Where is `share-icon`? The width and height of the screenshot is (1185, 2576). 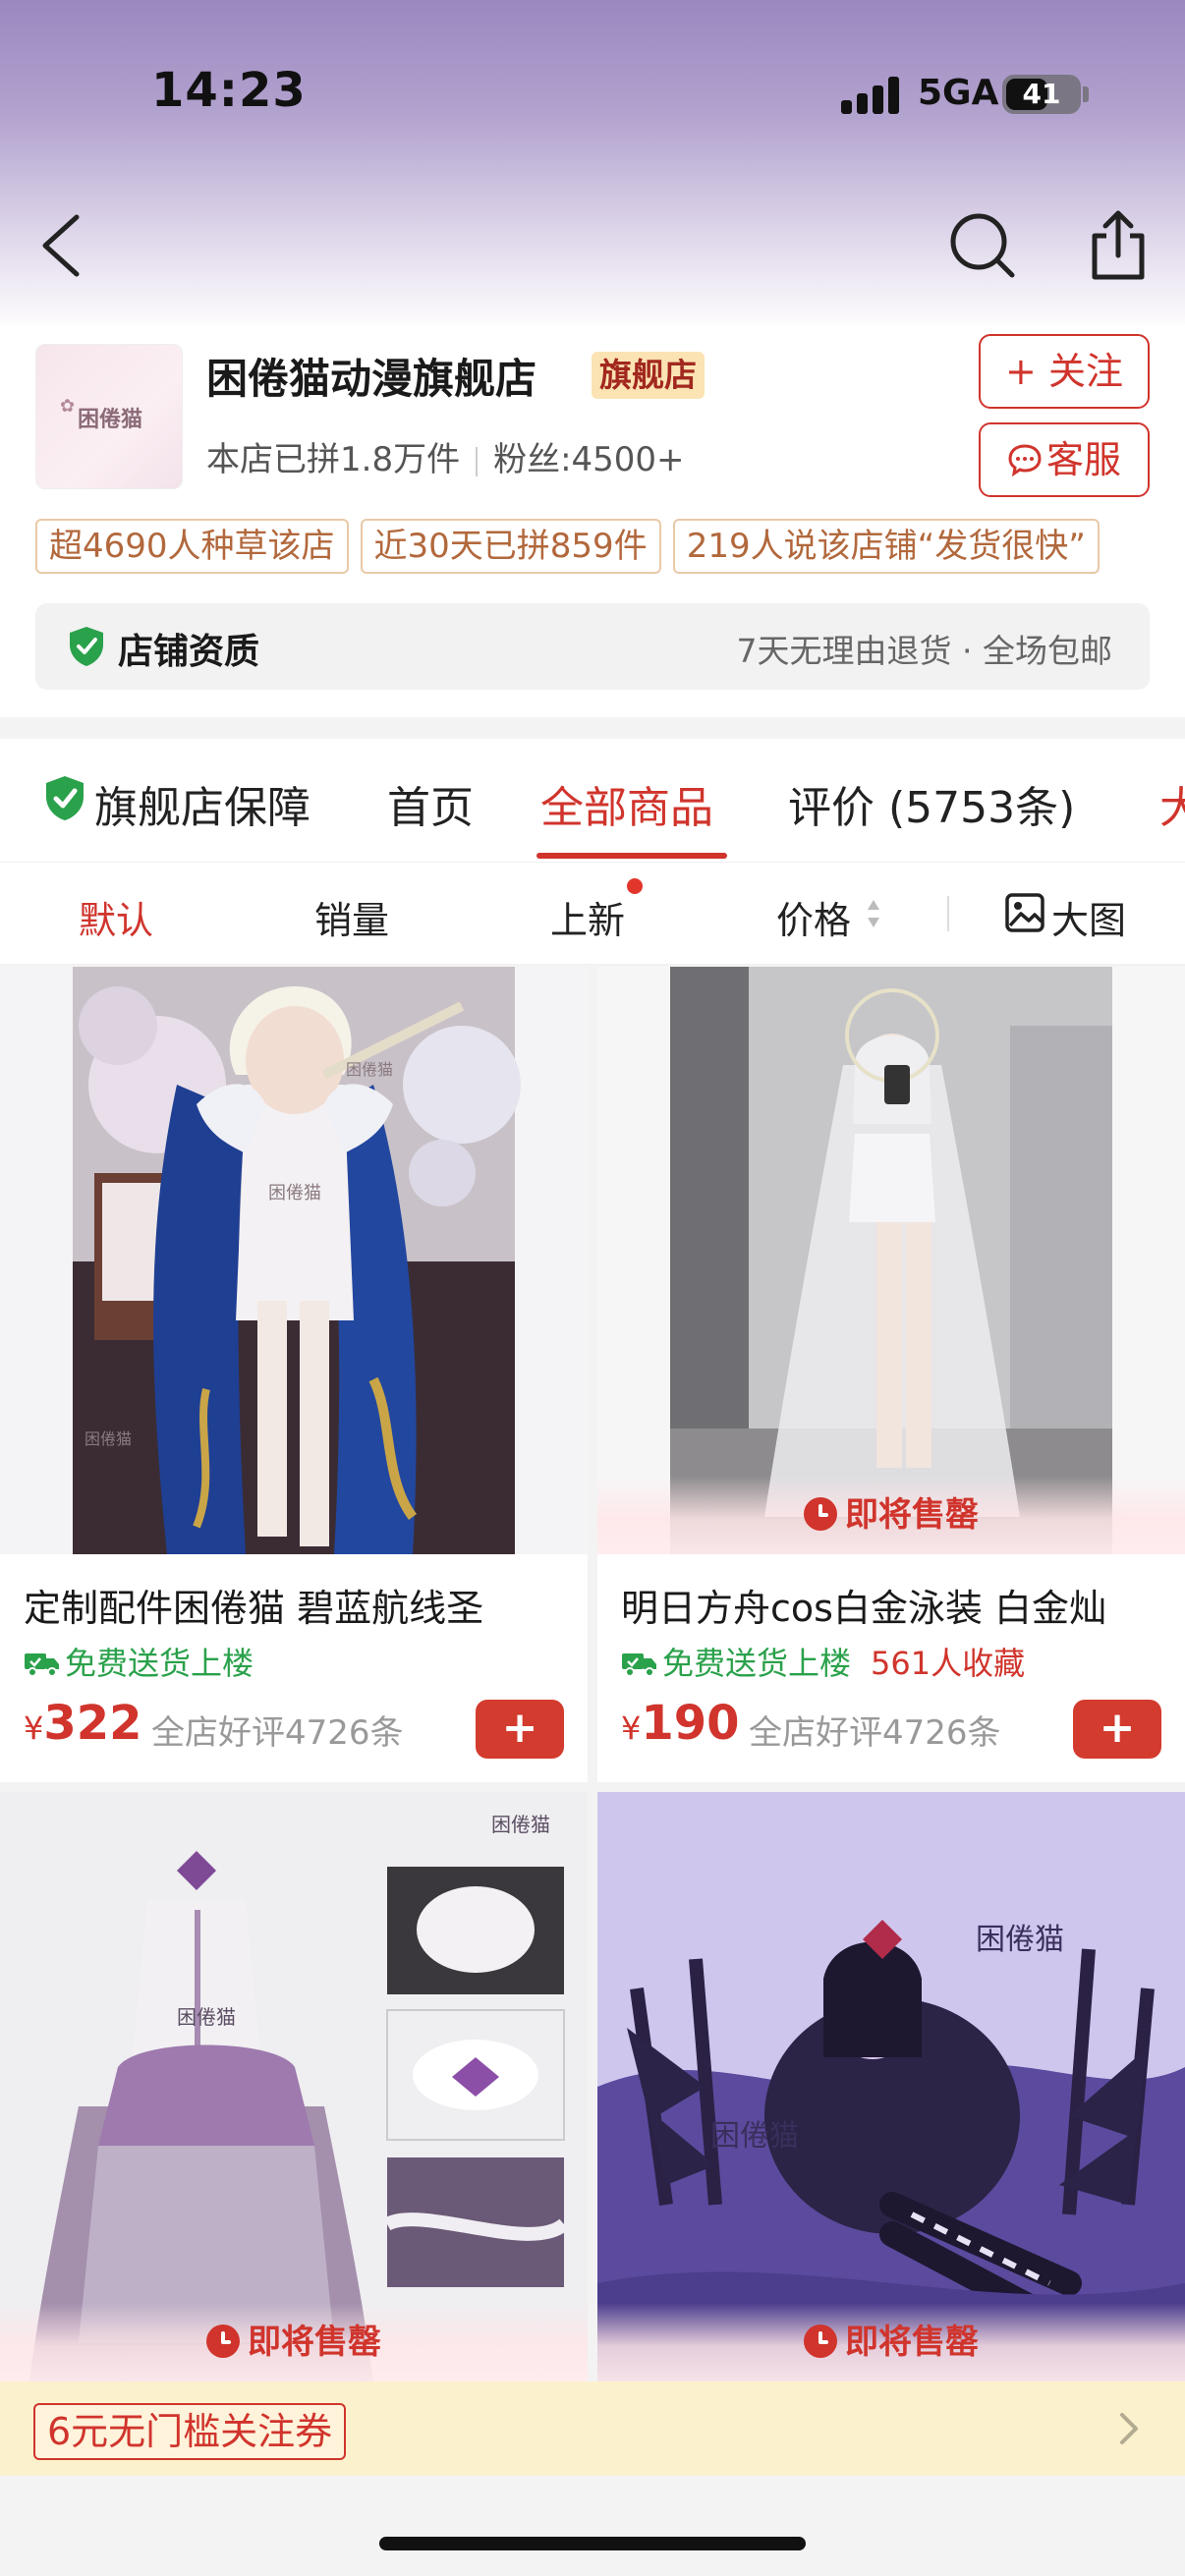 share-icon is located at coordinates (1119, 245).